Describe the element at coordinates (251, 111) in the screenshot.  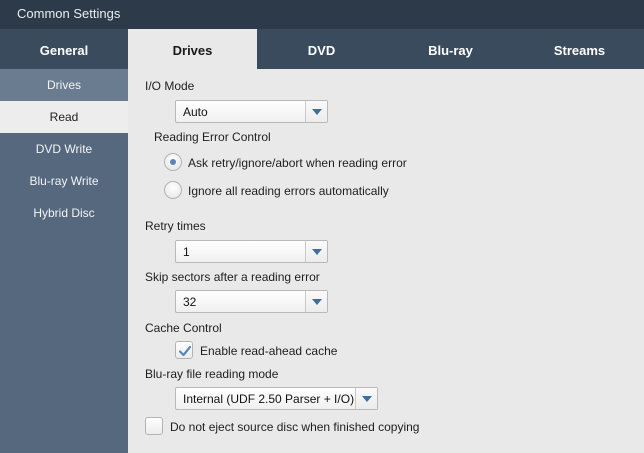
I see `io-mode-select: Auto` at that location.